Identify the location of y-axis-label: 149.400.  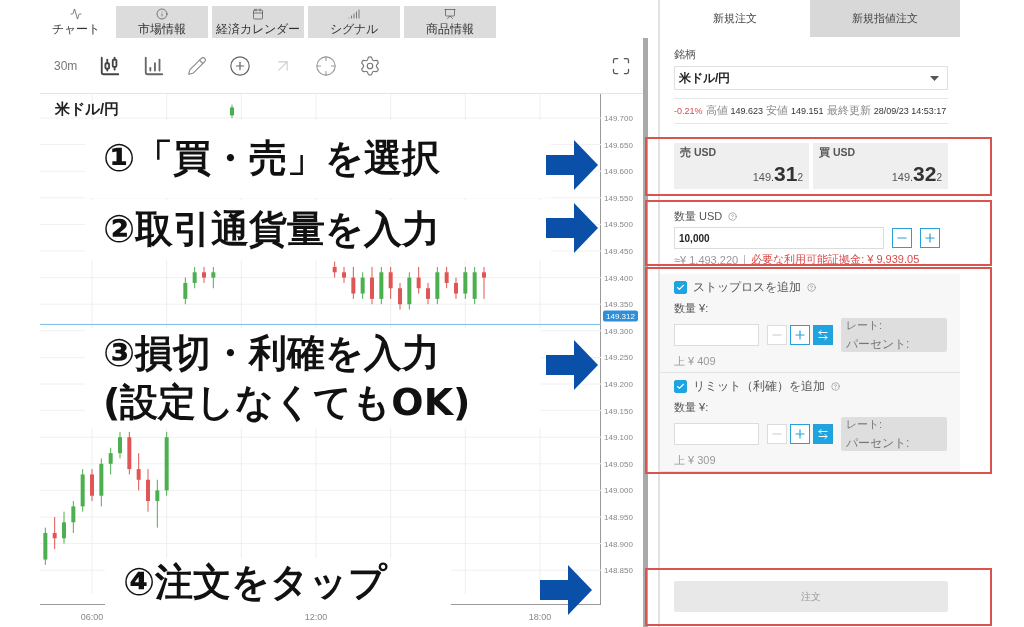
(618, 278).